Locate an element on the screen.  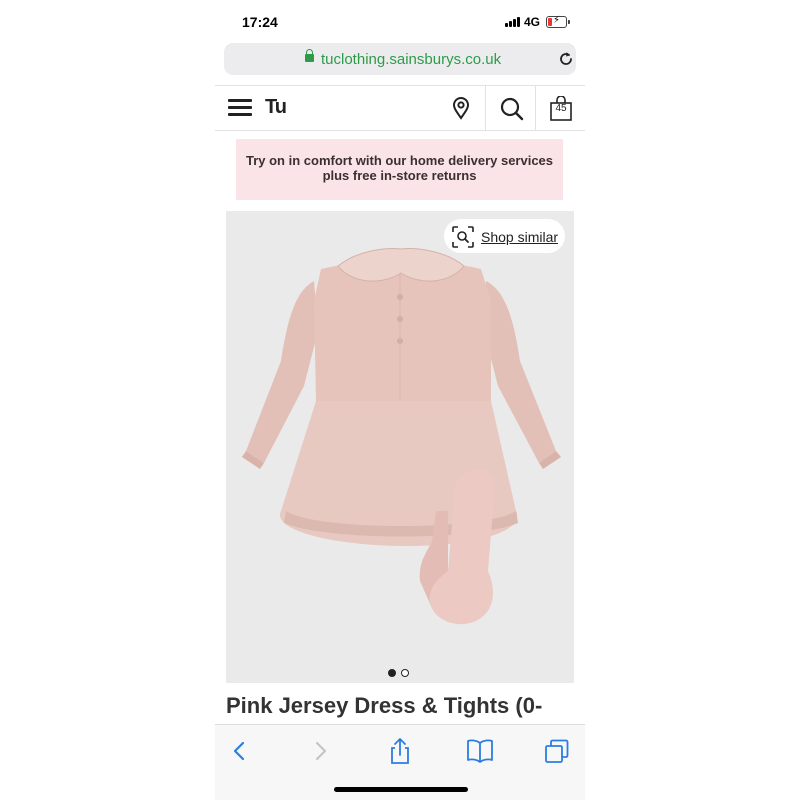
tu-logo: Tu is located at coordinates (276, 107).